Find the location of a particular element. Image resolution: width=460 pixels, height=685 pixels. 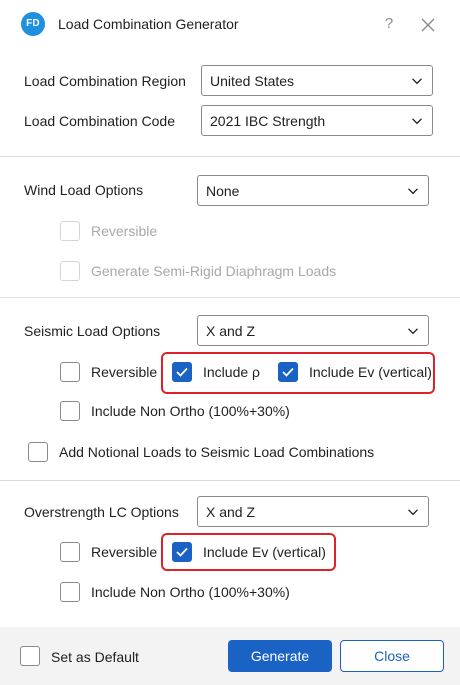

overstrength-reversible-checkbox is located at coordinates (70, 552).